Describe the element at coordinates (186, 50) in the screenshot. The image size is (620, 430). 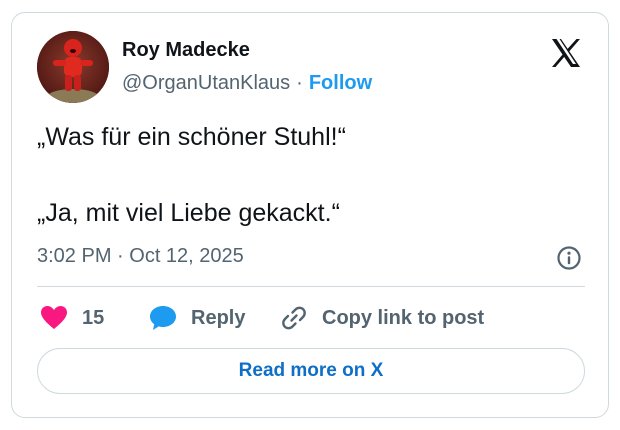
I see `display-name: Roy Madecke` at that location.